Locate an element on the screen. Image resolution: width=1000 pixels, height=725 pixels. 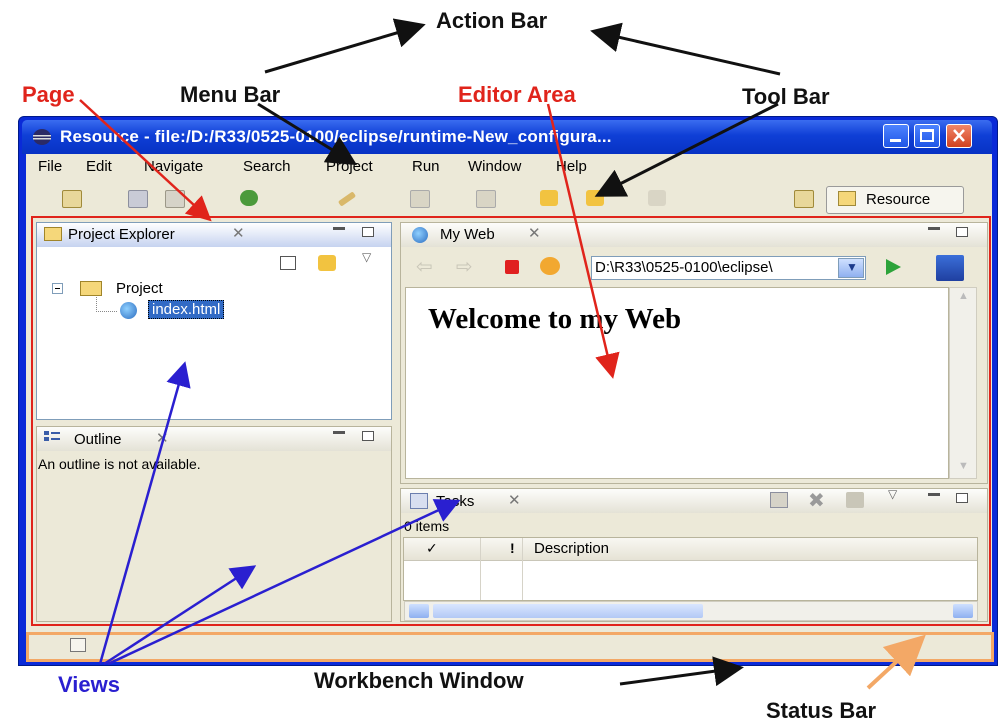
arrow-menu-bar is located at coordinates (307, 134).